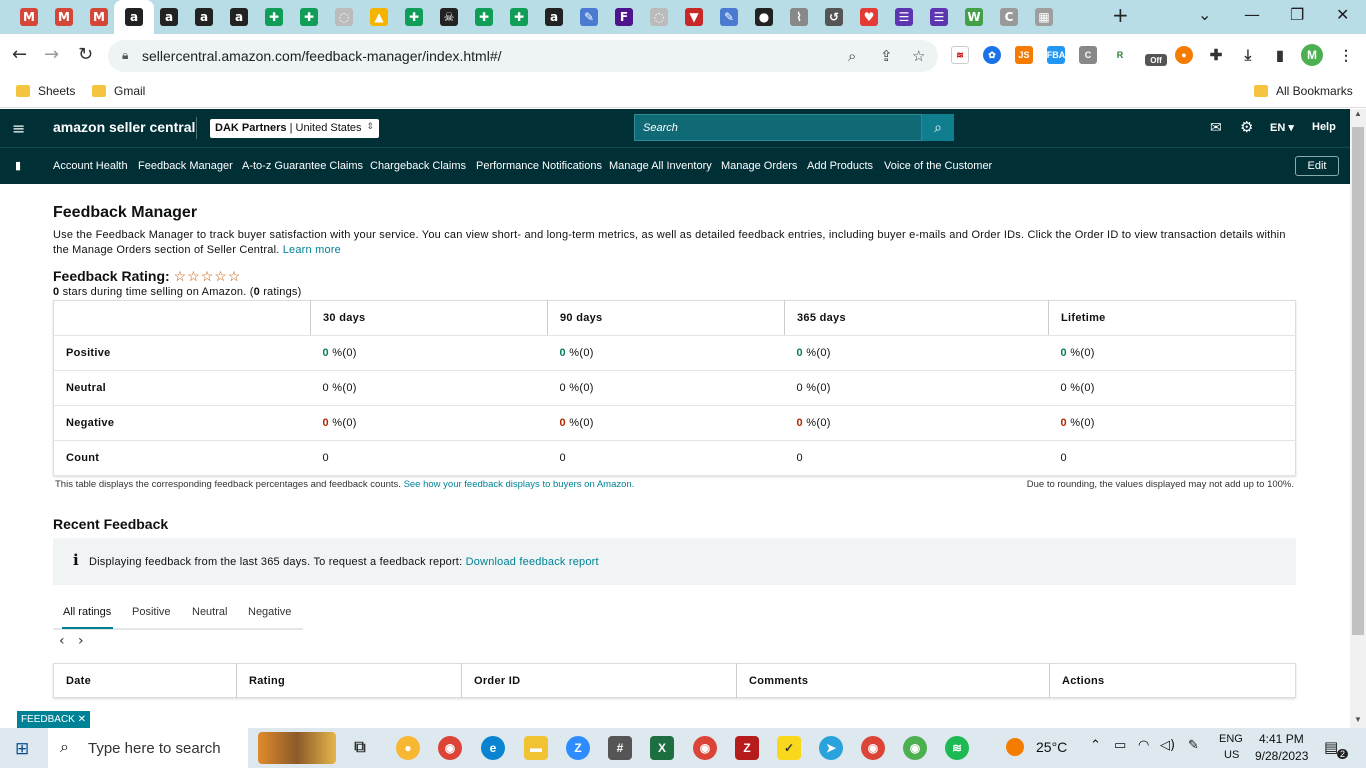  What do you see at coordinates (1193, 745) in the screenshot?
I see `pen-icon: ✎` at bounding box center [1193, 745].